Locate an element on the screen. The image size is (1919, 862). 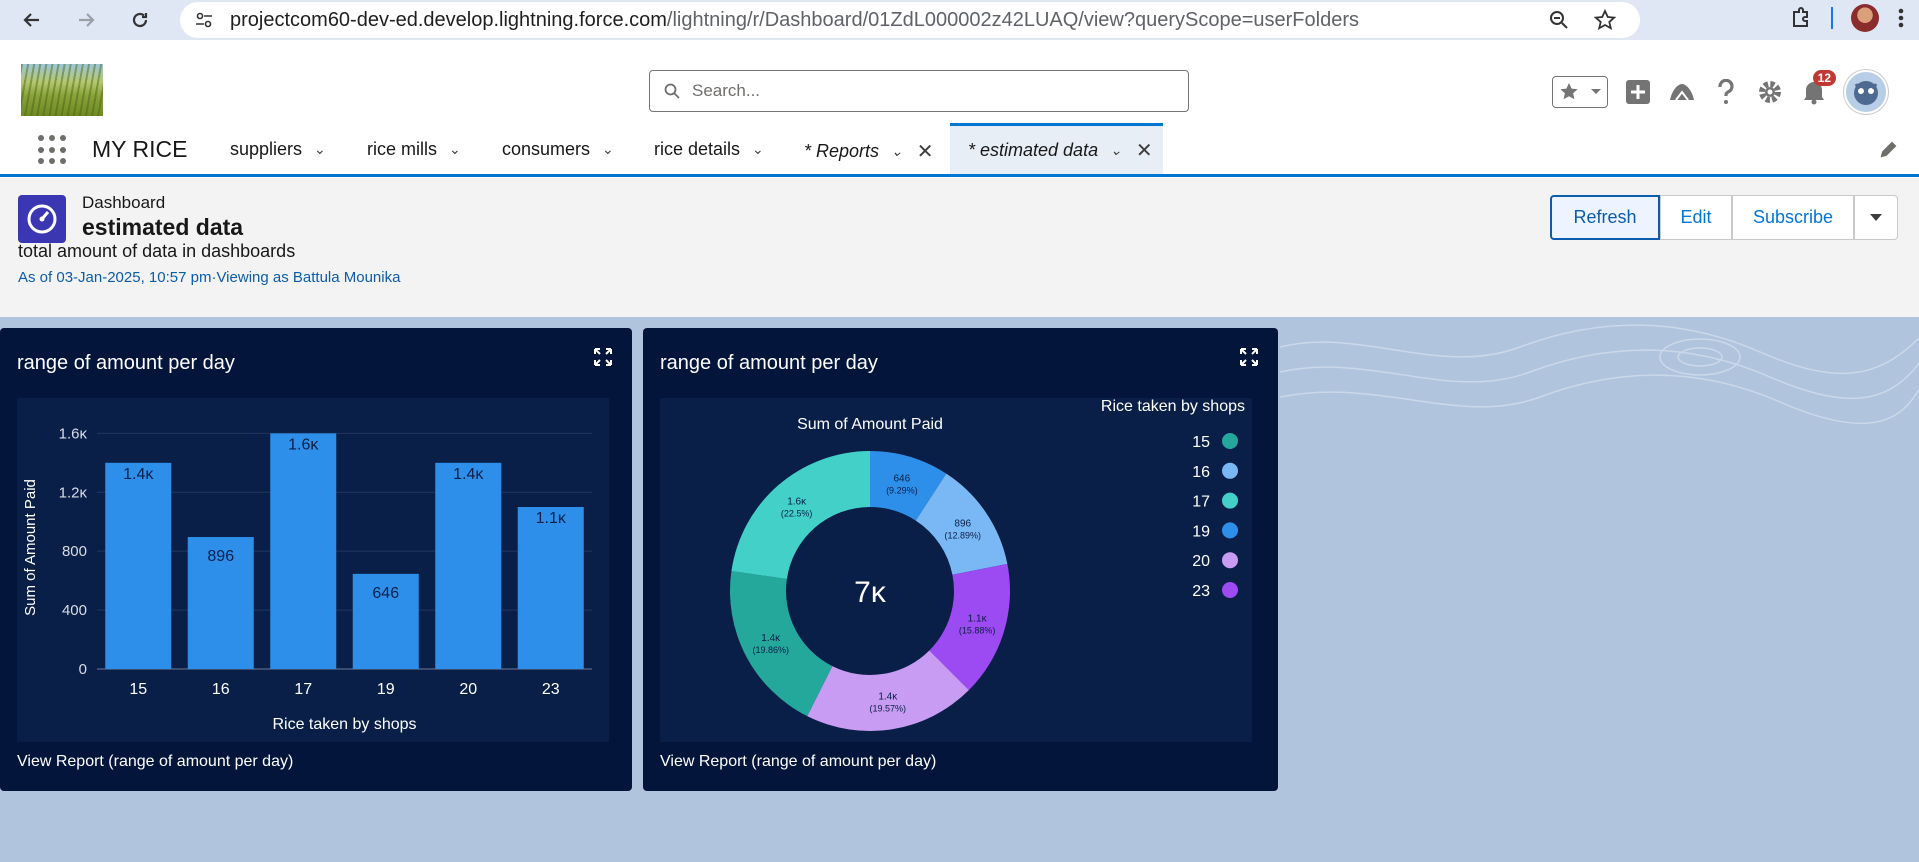
dashboard-description: total amount of data in dashboards is located at coordinates (157, 251).